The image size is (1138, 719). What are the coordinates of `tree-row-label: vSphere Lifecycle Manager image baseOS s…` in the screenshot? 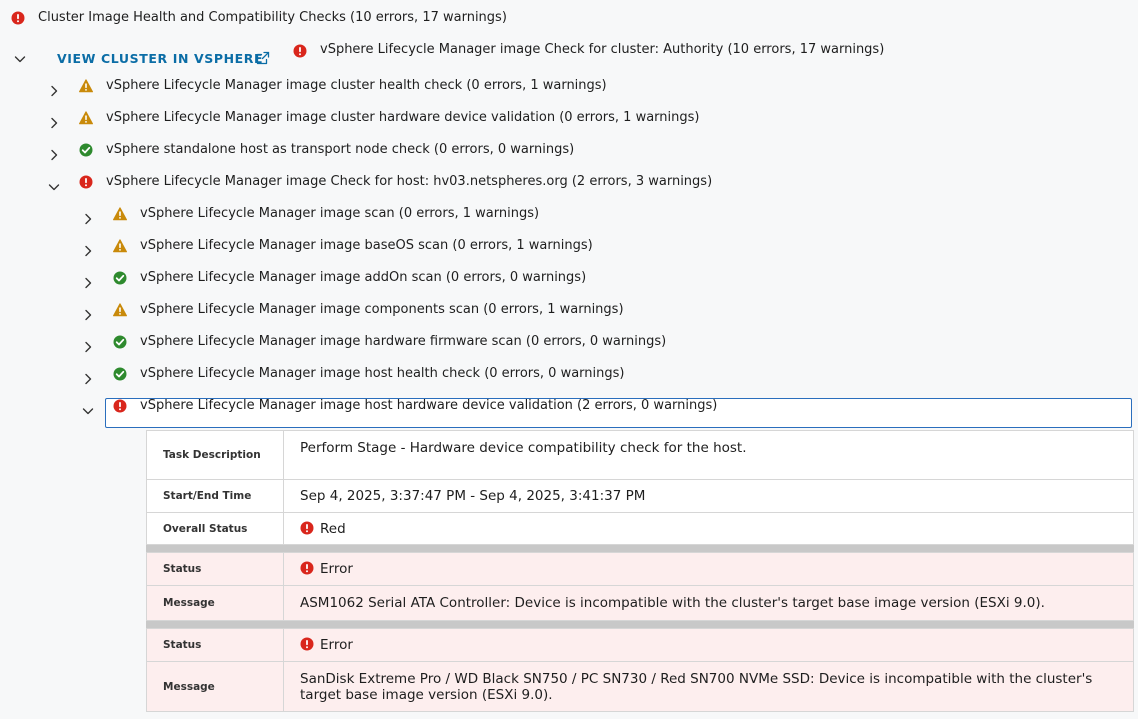 It's located at (366, 245).